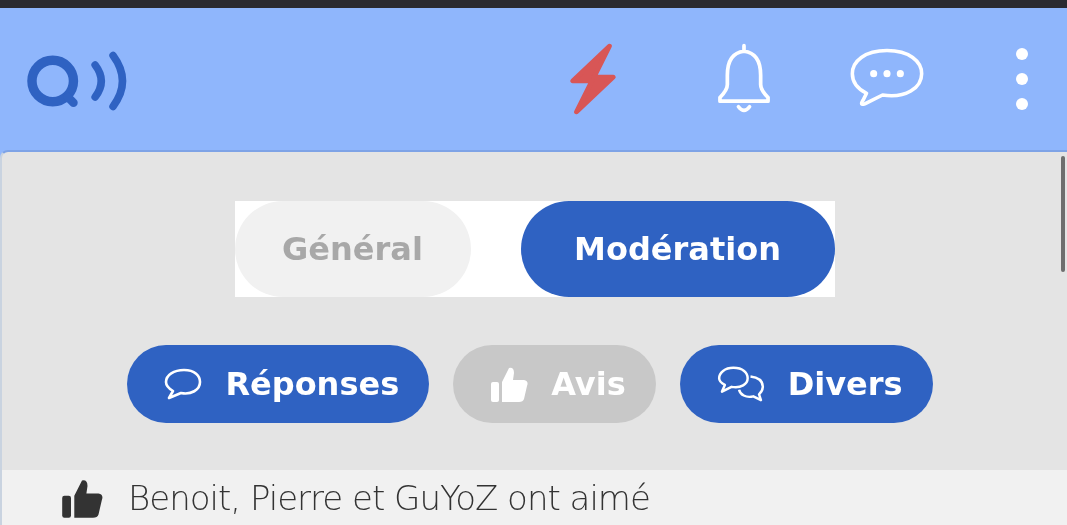 Image resolution: width=1067 pixels, height=525 pixels. I want to click on conversation-icon, so click(740, 384).